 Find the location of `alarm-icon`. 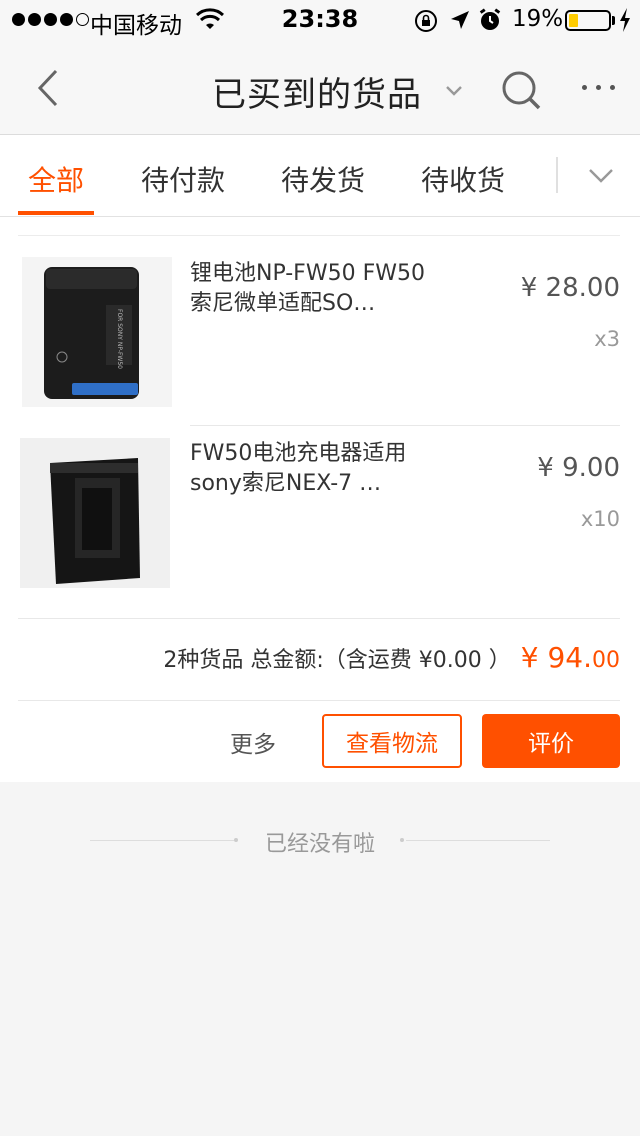

alarm-icon is located at coordinates (490, 22).